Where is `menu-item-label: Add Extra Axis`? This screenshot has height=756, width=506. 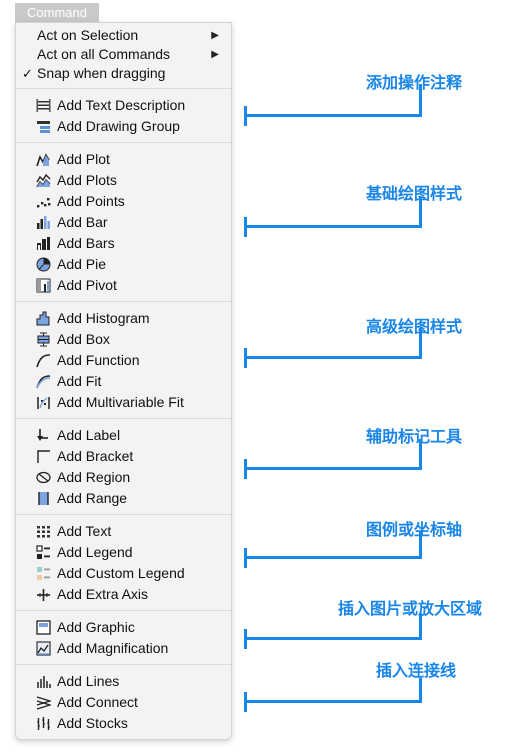
menu-item-label: Add Extra Axis is located at coordinates (103, 594).